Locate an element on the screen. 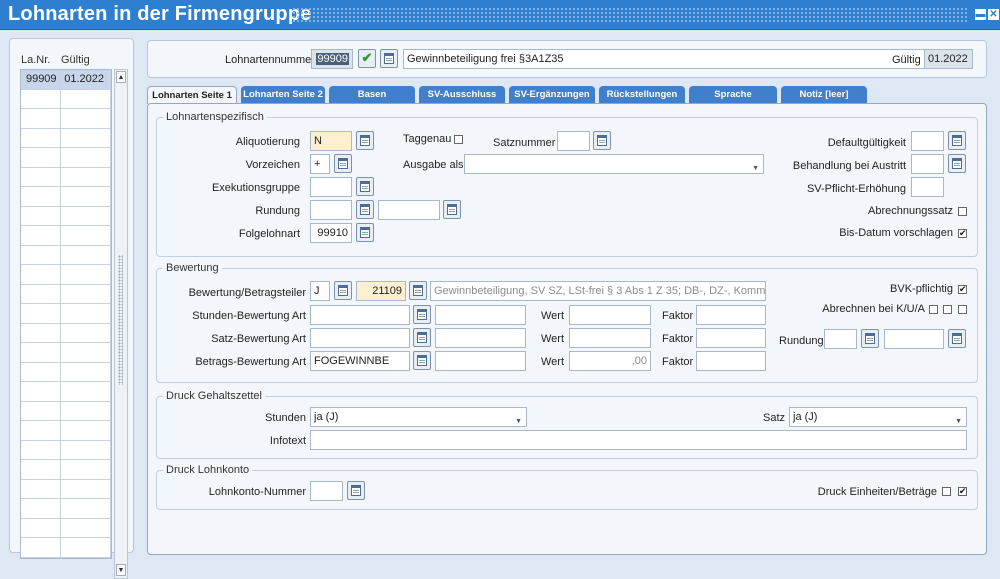  aliquotierung-lookup is located at coordinates (365, 140).